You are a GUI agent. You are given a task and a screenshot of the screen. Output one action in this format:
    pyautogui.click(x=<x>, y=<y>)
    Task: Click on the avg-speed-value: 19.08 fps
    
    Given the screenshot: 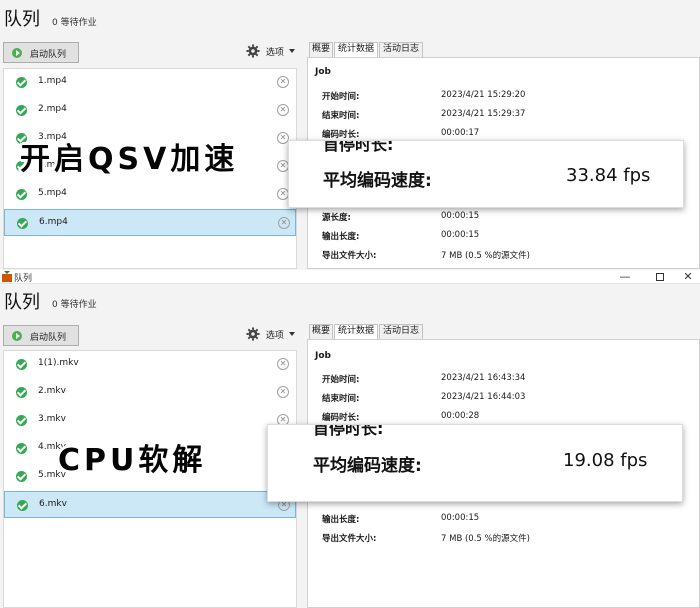 What is the action you would take?
    pyautogui.click(x=605, y=460)
    